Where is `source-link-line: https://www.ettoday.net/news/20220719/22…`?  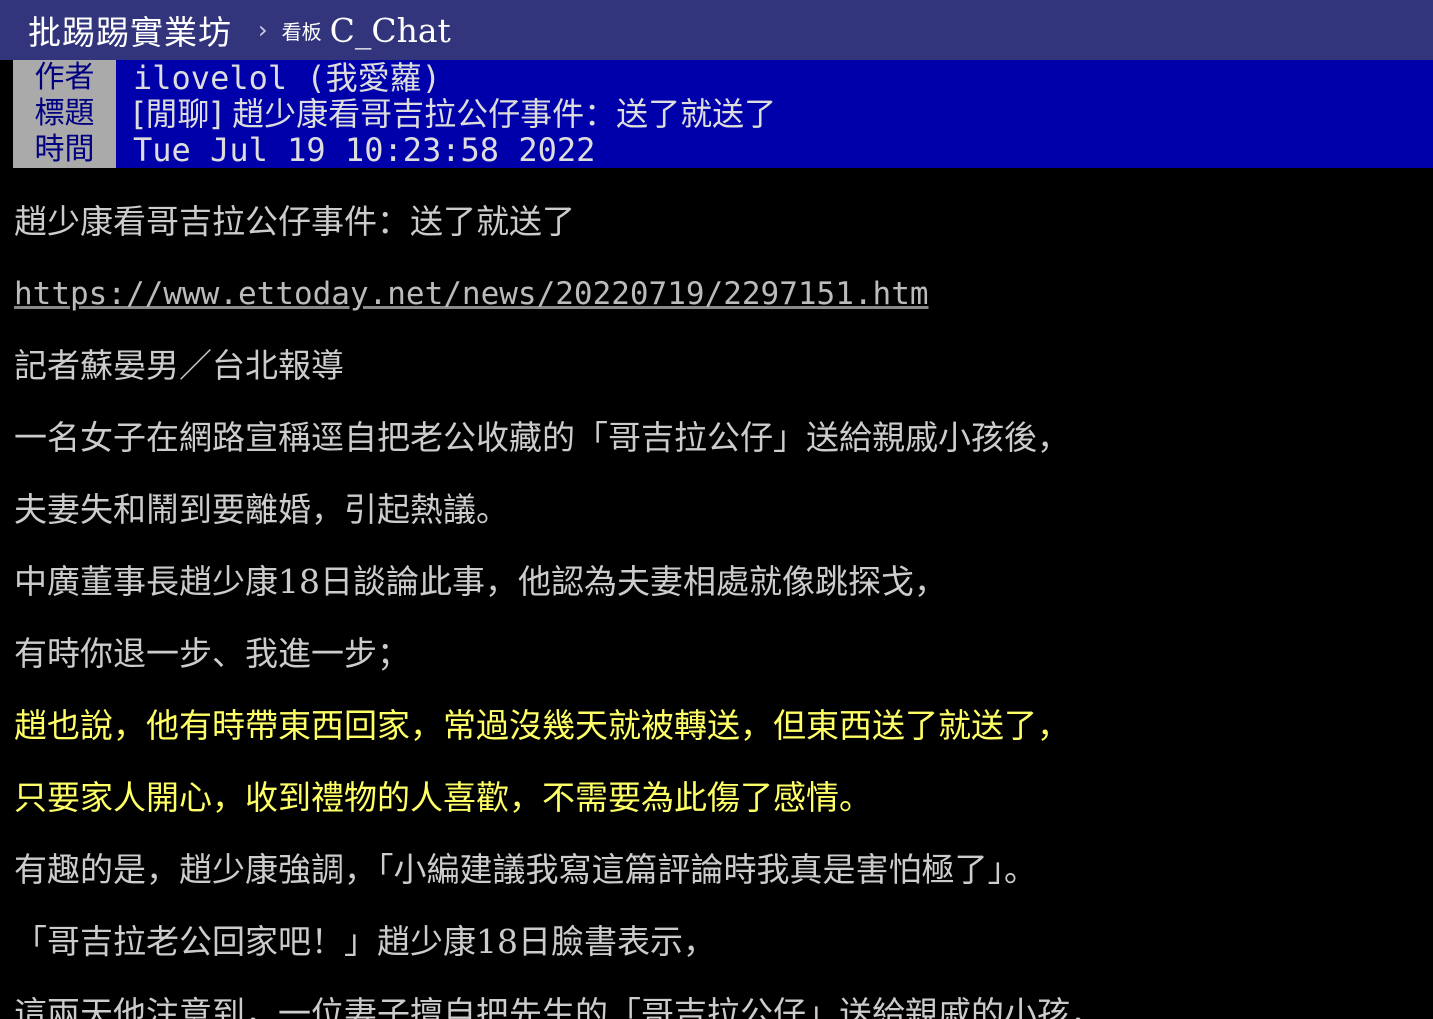
source-link-line: https://www.ettoday.net/news/20220719/22… is located at coordinates (719, 294).